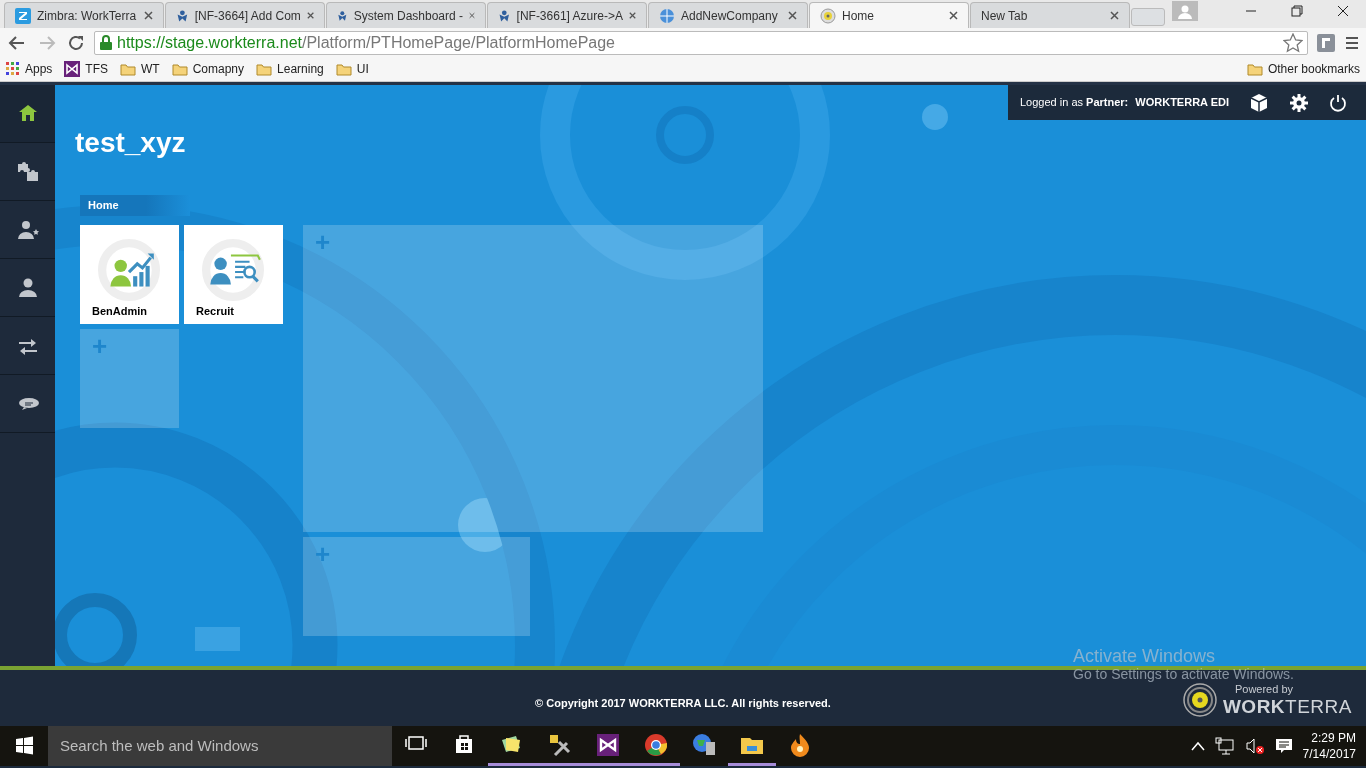 The width and height of the screenshot is (1366, 768). Describe the element at coordinates (1199, 700) in the screenshot. I see `target-logo-icon` at that location.